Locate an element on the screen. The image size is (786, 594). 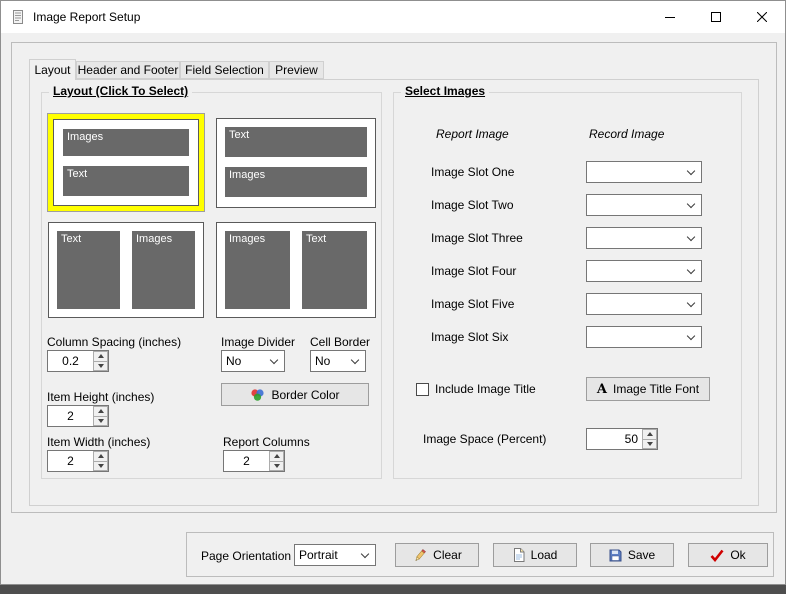
preview-columns: Text Images is located at coordinates (126, 270).